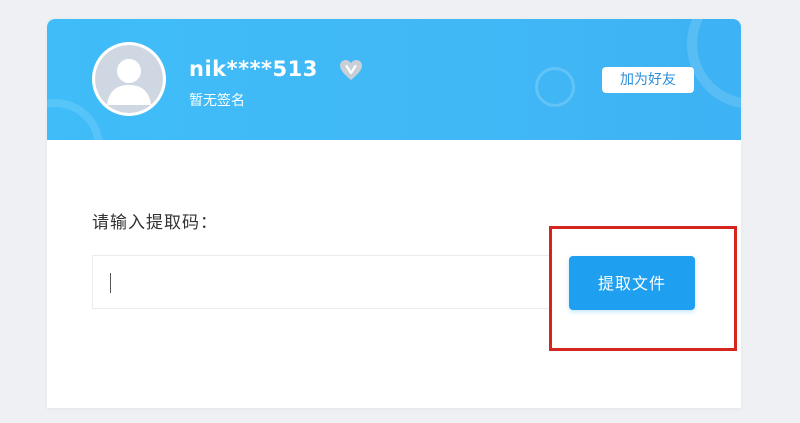 This screenshot has height=423, width=800. What do you see at coordinates (322, 282) in the screenshot?
I see `extract-code-input` at bounding box center [322, 282].